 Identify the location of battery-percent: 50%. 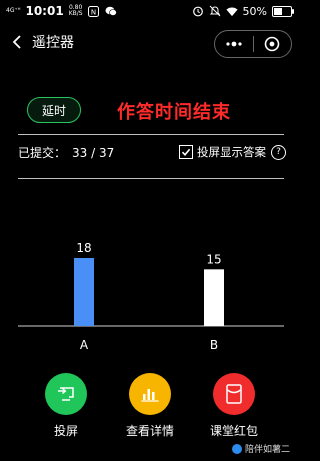
(254, 11).